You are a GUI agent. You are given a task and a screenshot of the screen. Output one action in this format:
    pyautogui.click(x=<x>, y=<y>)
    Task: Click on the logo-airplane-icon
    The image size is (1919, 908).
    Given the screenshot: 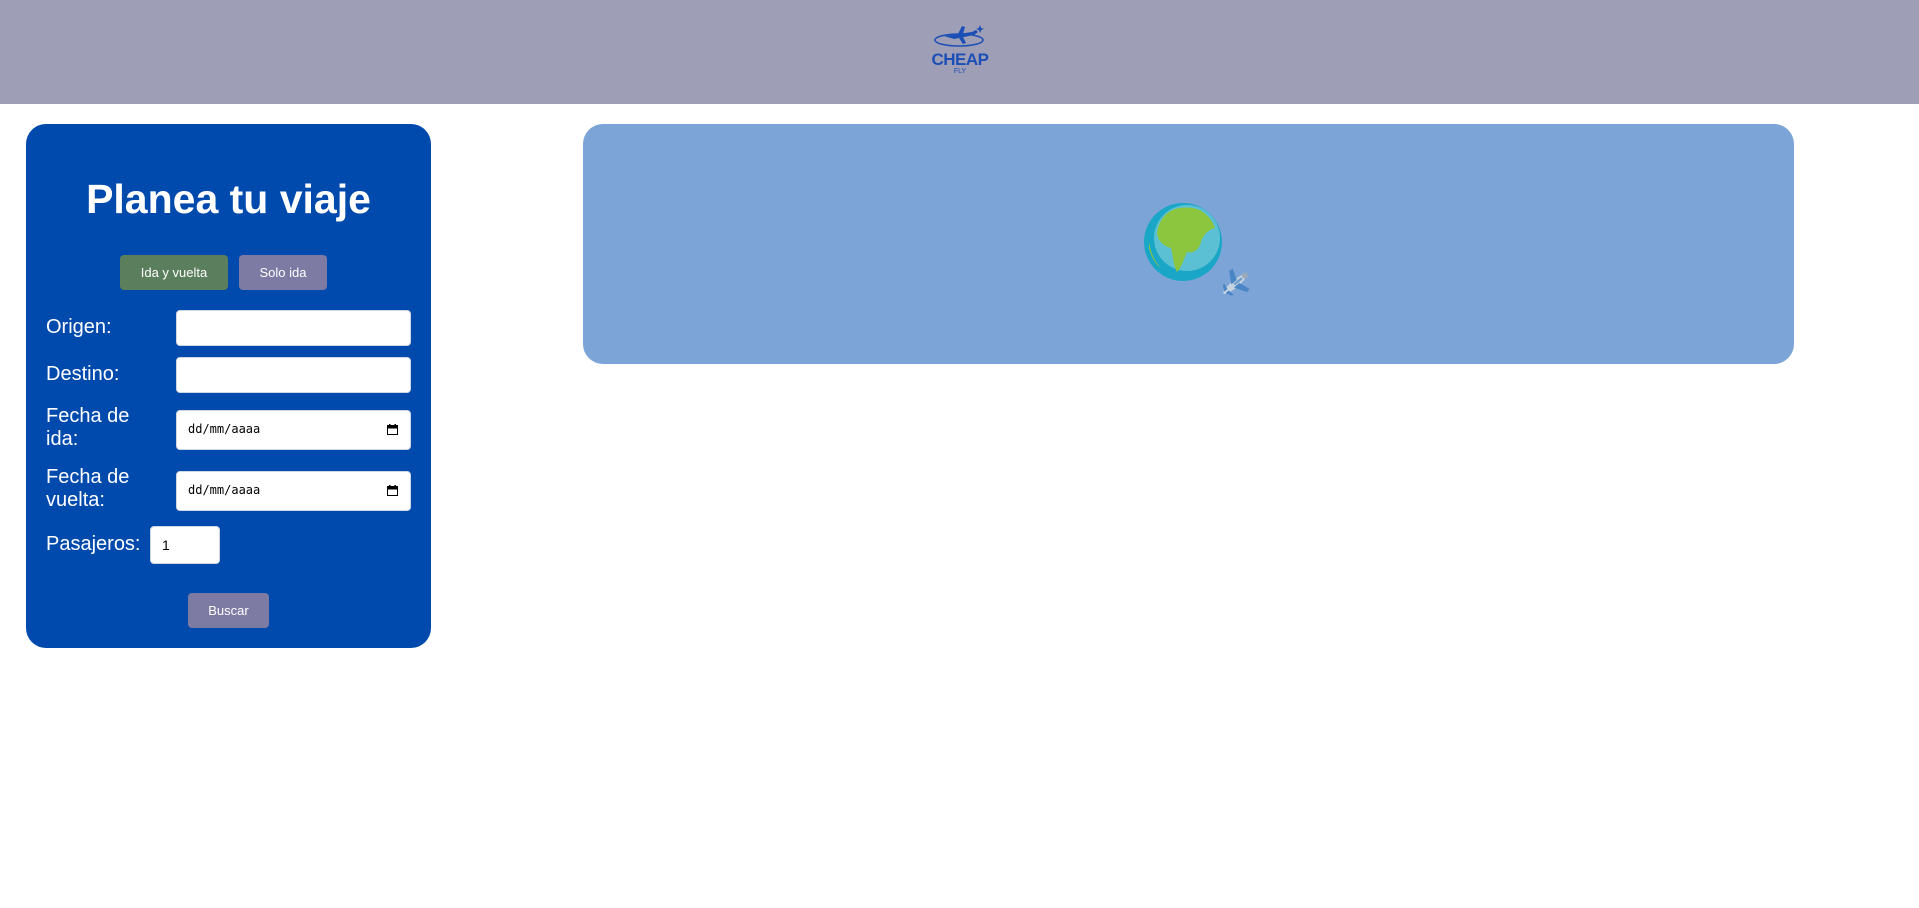 What is the action you would take?
    pyautogui.click(x=959, y=36)
    